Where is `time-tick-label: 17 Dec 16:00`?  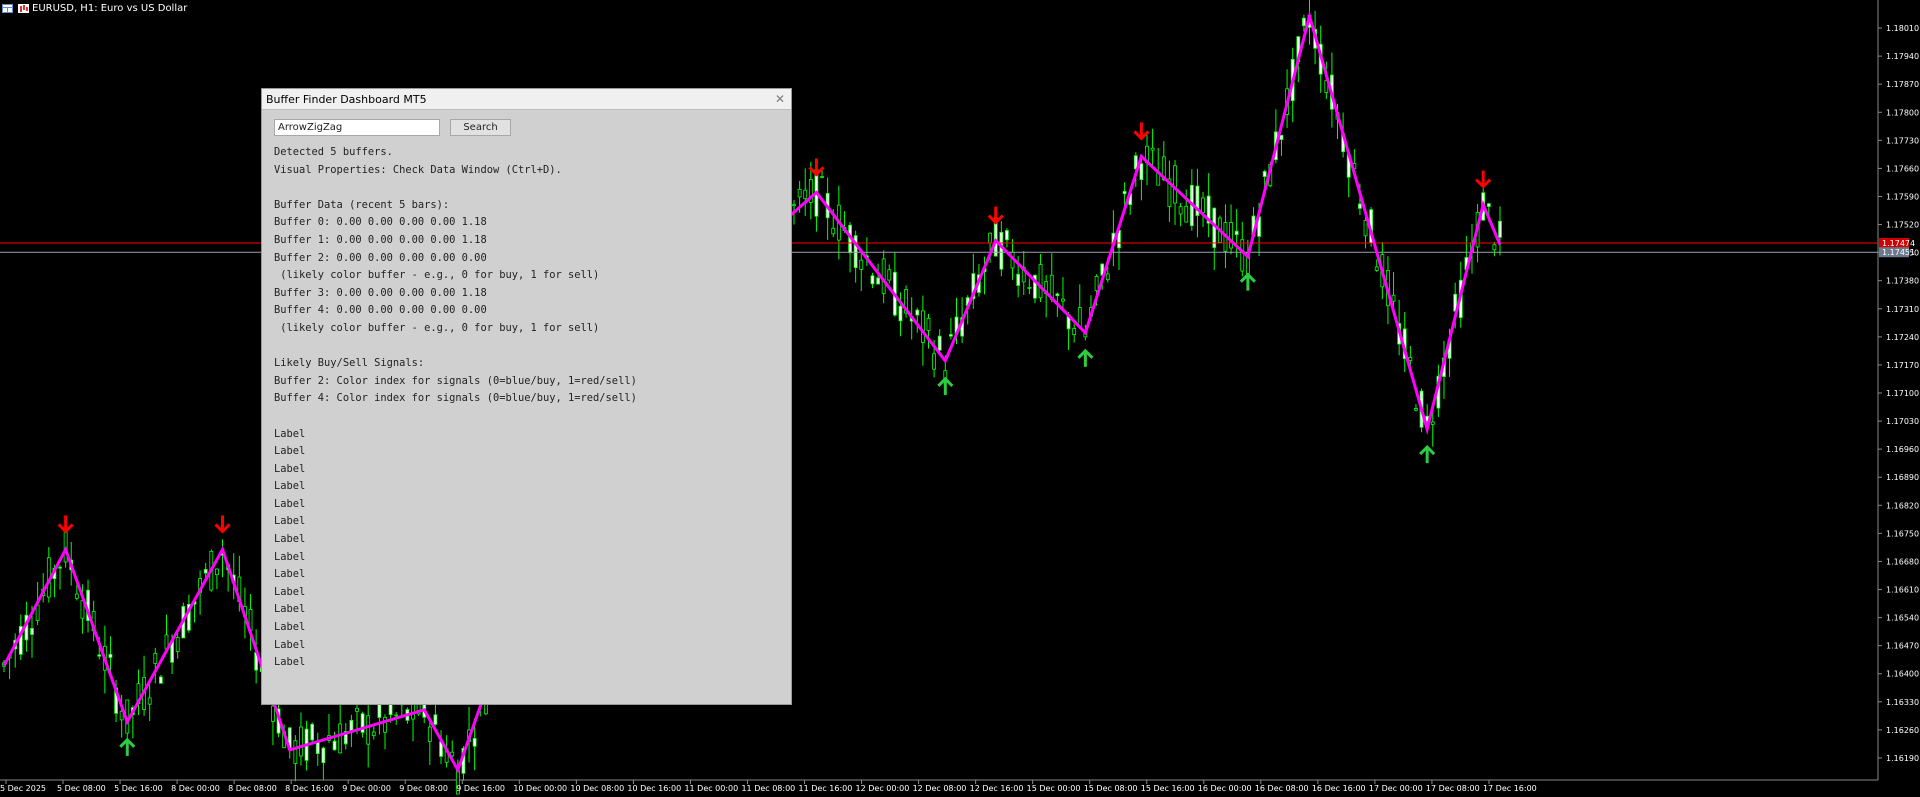 time-tick-label: 17 Dec 16:00 is located at coordinates (1510, 788).